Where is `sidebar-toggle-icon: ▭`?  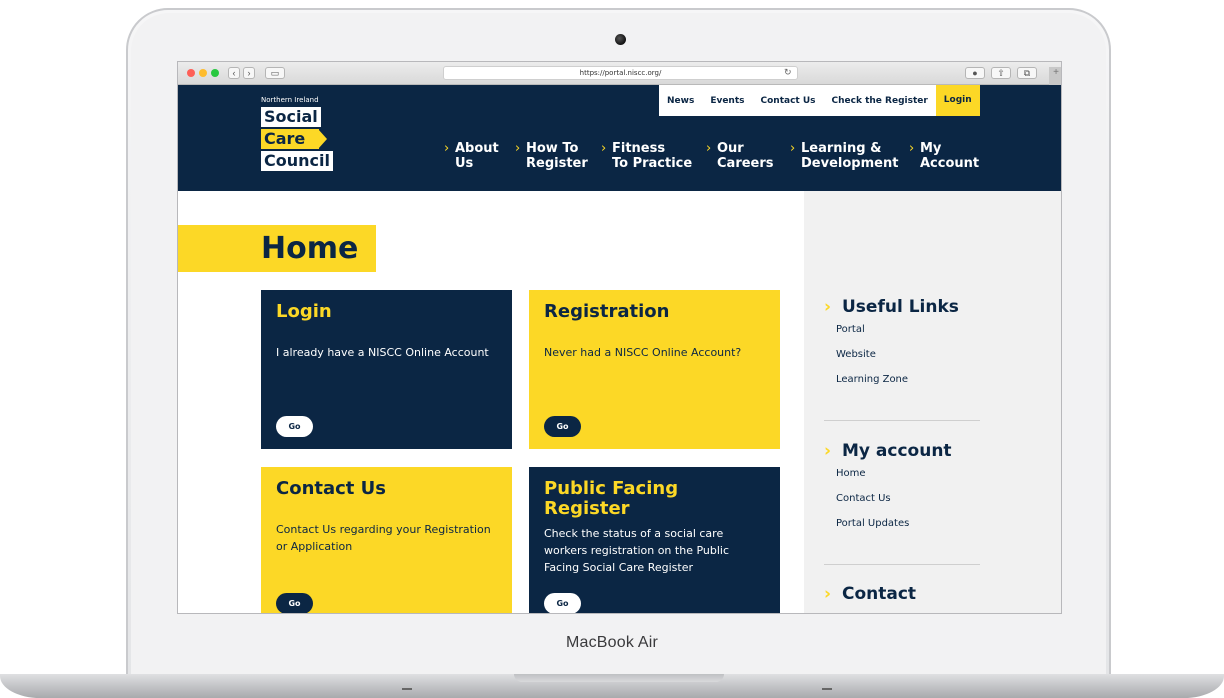
sidebar-toggle-icon: ▭ is located at coordinates (275, 73).